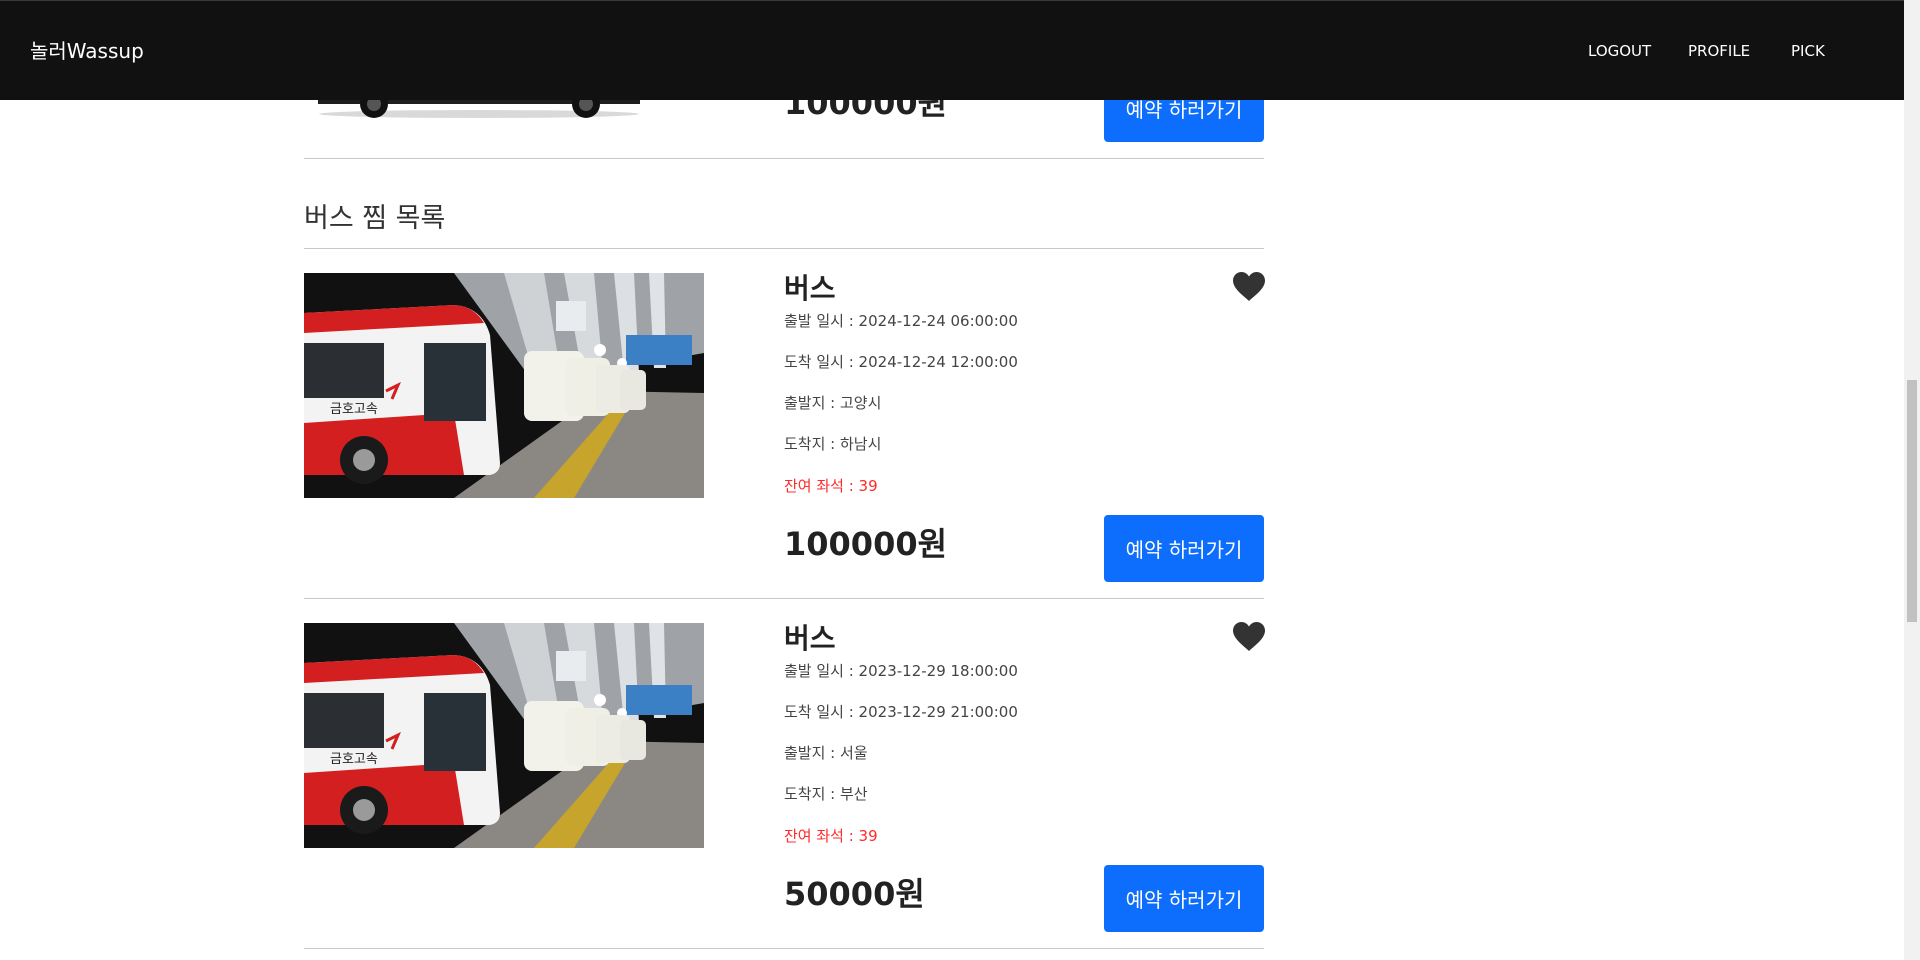 The height and width of the screenshot is (960, 1920). Describe the element at coordinates (952, 50) in the screenshot. I see `navbar: 놀러Wassup LOGOUT PROFILE PICK` at that location.